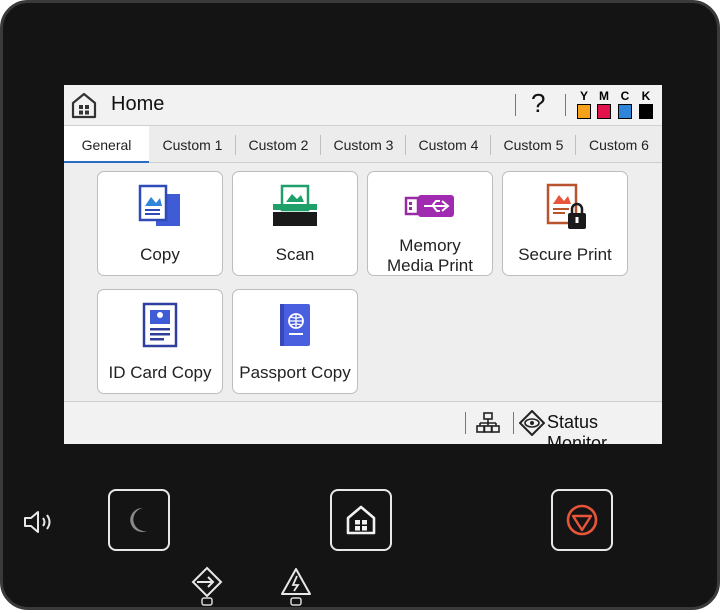 The image size is (720, 613). I want to click on home-hardware-button, so click(361, 520).